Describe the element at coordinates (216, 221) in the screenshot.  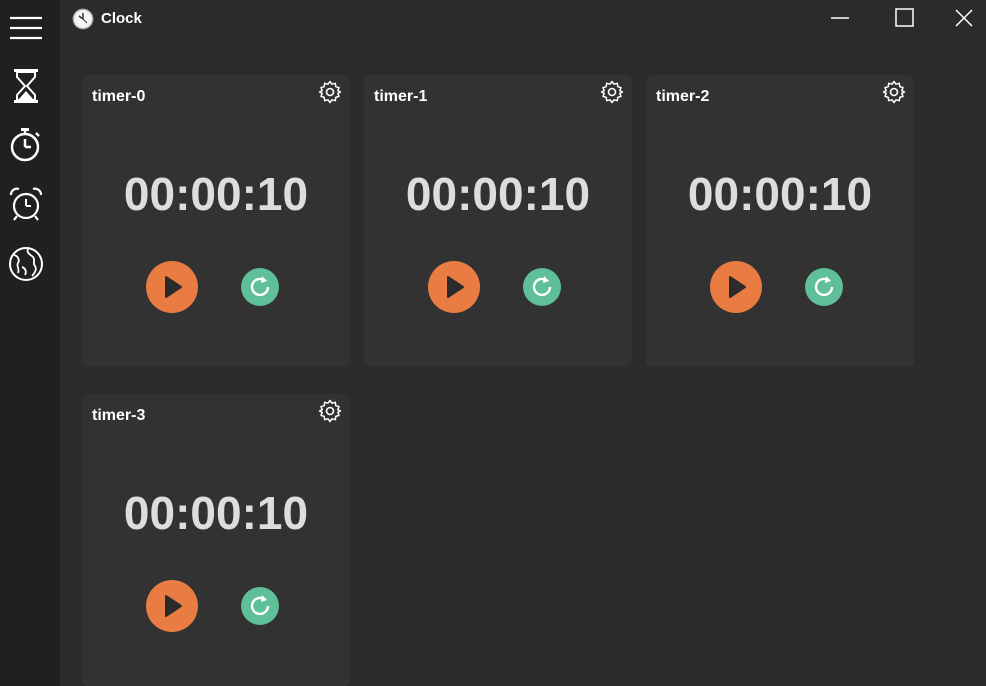
I see `timer-card: timer-0 00:00:10` at that location.